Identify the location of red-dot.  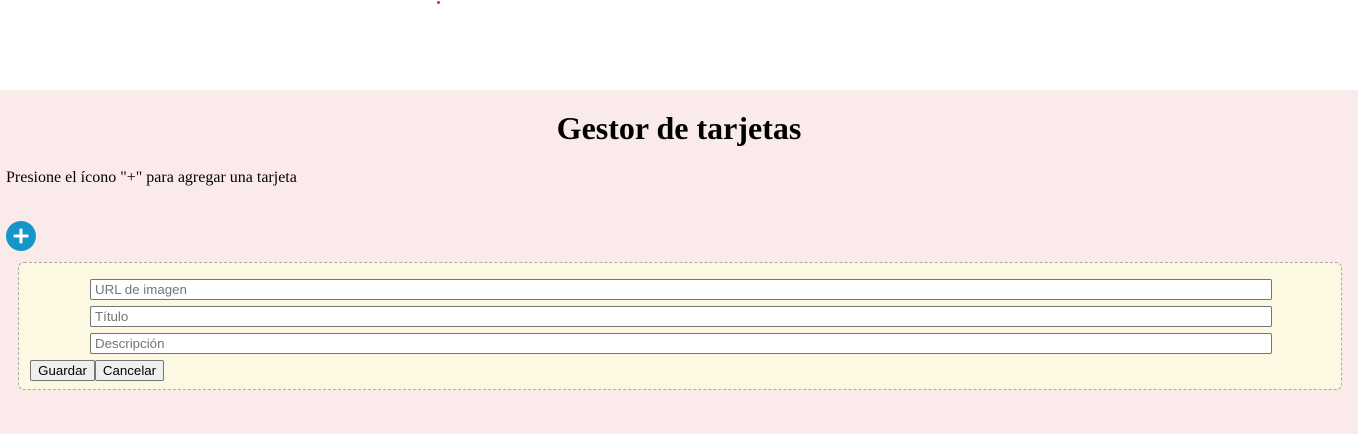
(438, 2).